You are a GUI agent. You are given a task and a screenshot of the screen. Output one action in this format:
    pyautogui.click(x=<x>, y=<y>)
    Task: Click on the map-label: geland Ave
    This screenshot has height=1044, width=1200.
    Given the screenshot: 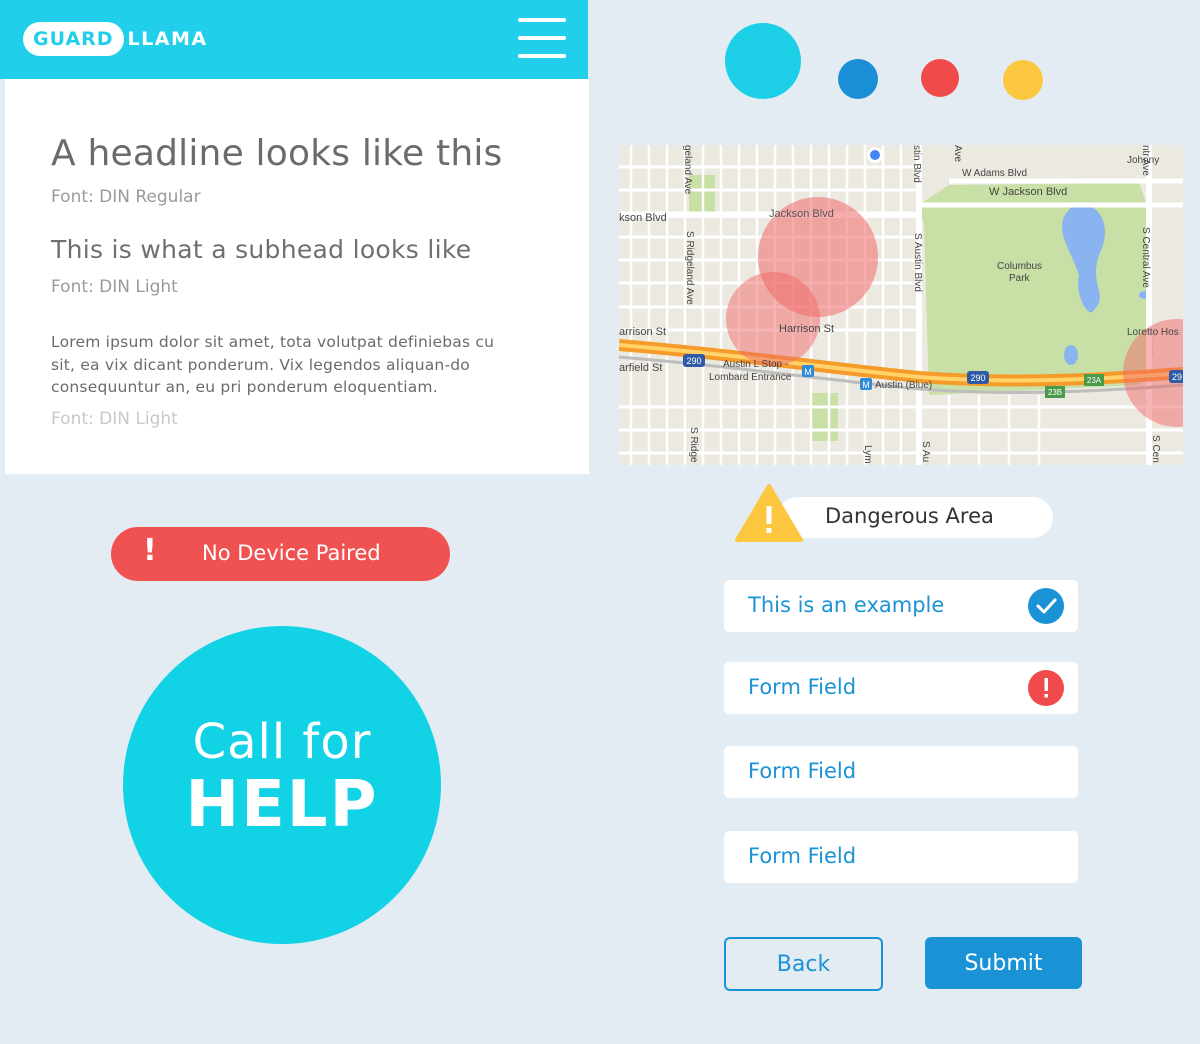 What is the action you would take?
    pyautogui.click(x=687, y=170)
    